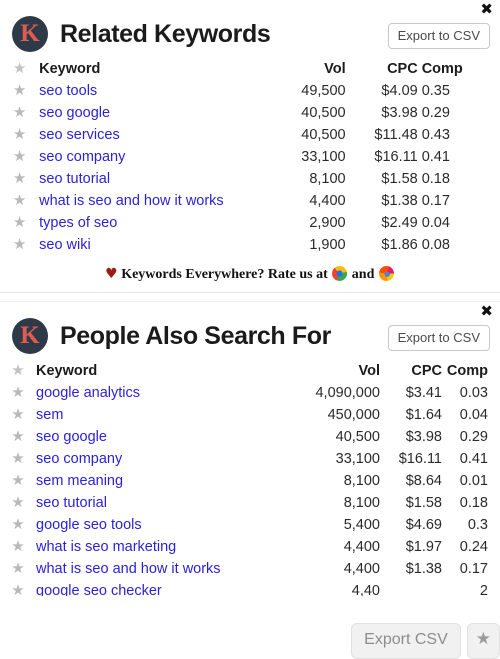  I want to click on table-row: ★ what is seo marketing 4,400 $1.97 0.24, so click(250, 547).